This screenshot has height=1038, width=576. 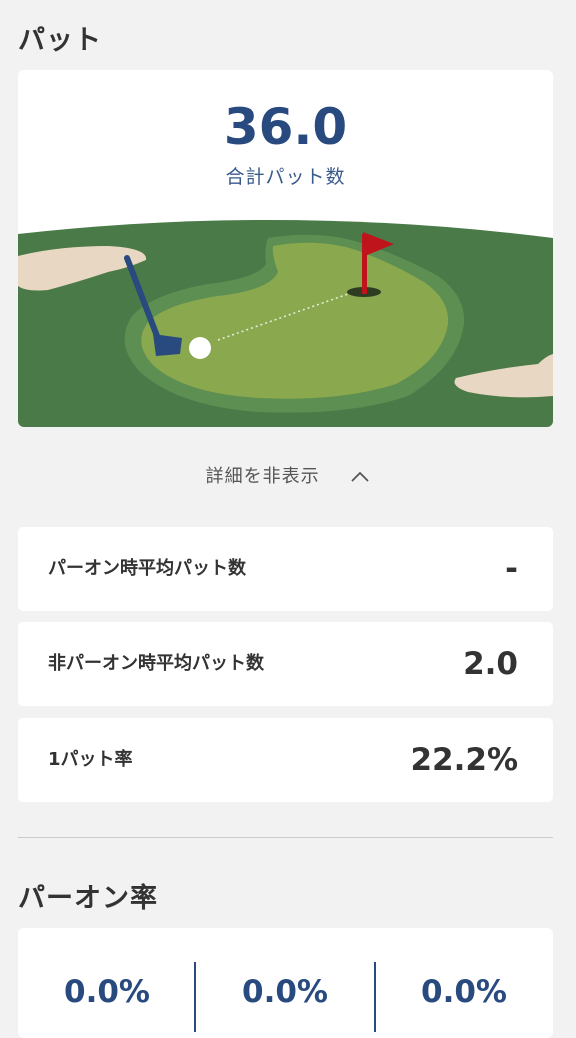 What do you see at coordinates (156, 663) in the screenshot?
I see `stat-label: 非パーオン時平均パット数` at bounding box center [156, 663].